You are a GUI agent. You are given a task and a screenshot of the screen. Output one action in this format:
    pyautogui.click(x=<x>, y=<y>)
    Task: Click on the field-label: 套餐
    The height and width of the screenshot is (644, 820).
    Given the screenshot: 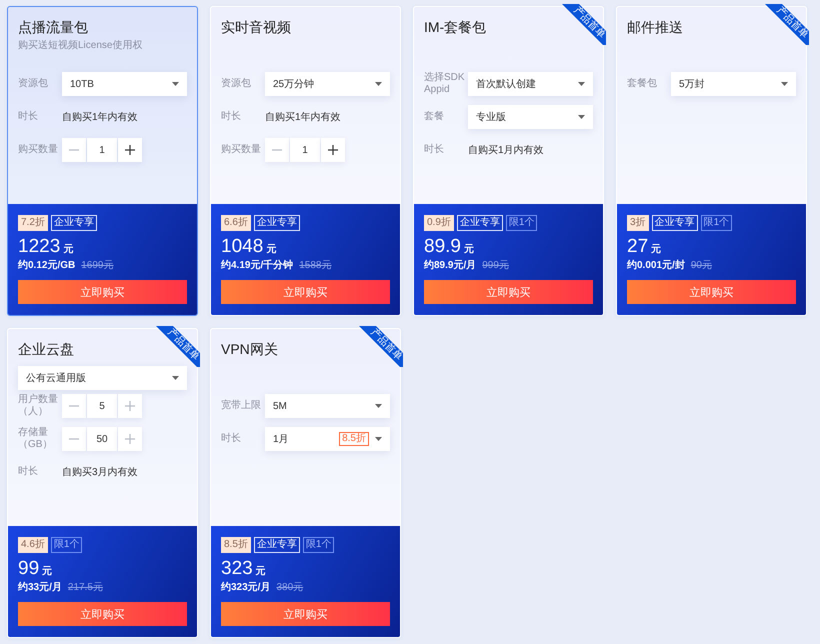 What is the action you would take?
    pyautogui.click(x=434, y=117)
    